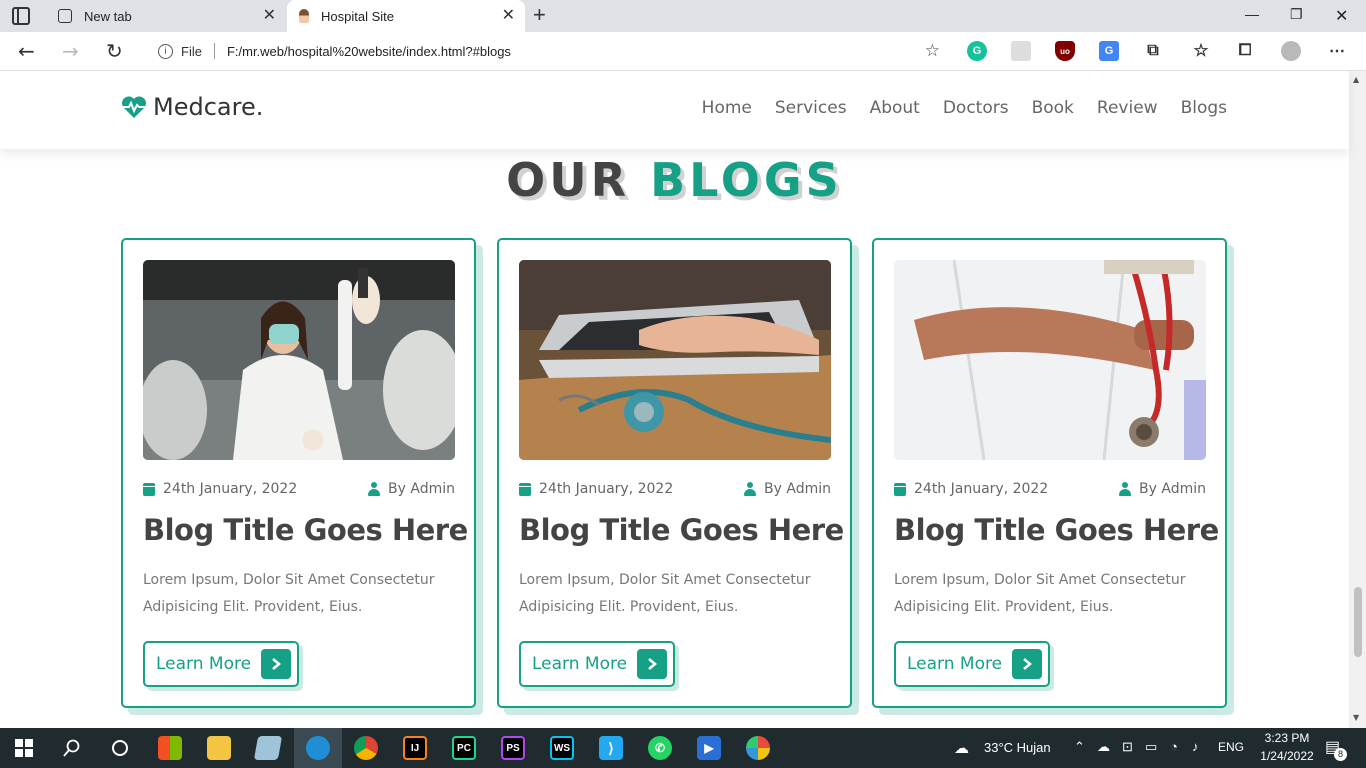 This screenshot has height=768, width=1366. What do you see at coordinates (406, 16) in the screenshot?
I see `tab-hospital-site: Hospital Site ✕` at bounding box center [406, 16].